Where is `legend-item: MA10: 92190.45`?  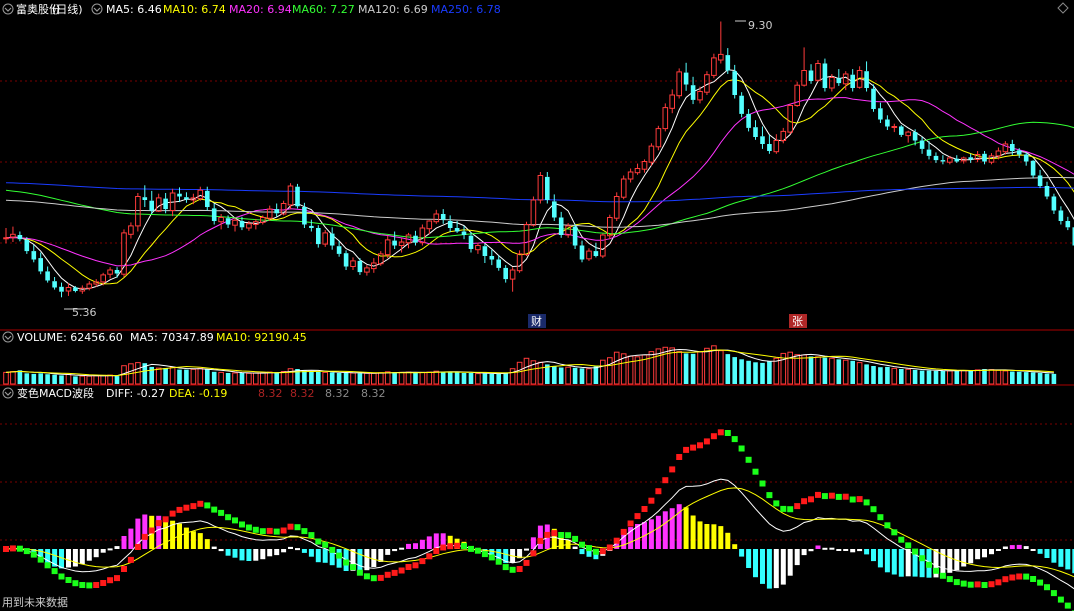 legend-item: MA10: 92190.45 is located at coordinates (261, 337).